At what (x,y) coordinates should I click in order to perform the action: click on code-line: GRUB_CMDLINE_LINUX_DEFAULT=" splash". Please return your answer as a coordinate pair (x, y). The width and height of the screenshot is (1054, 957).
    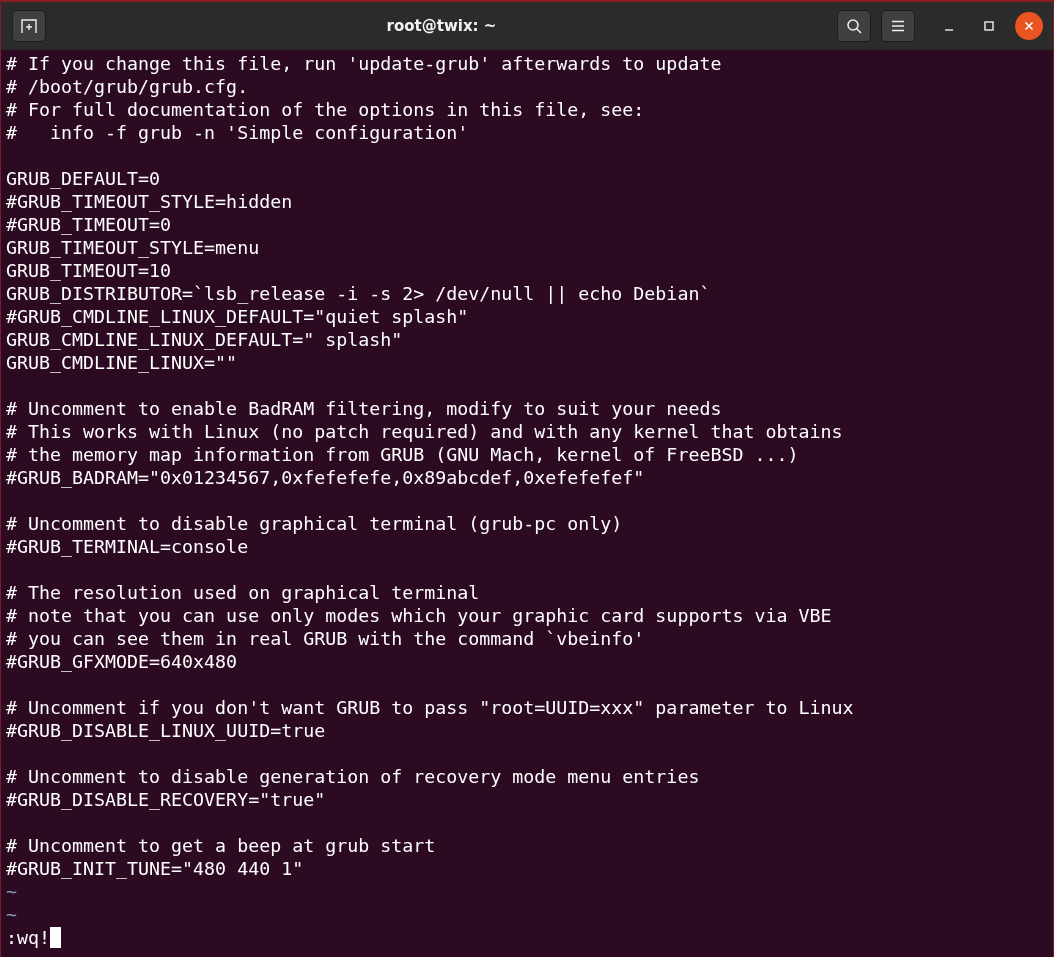
    Looking at the image, I should click on (204, 339).